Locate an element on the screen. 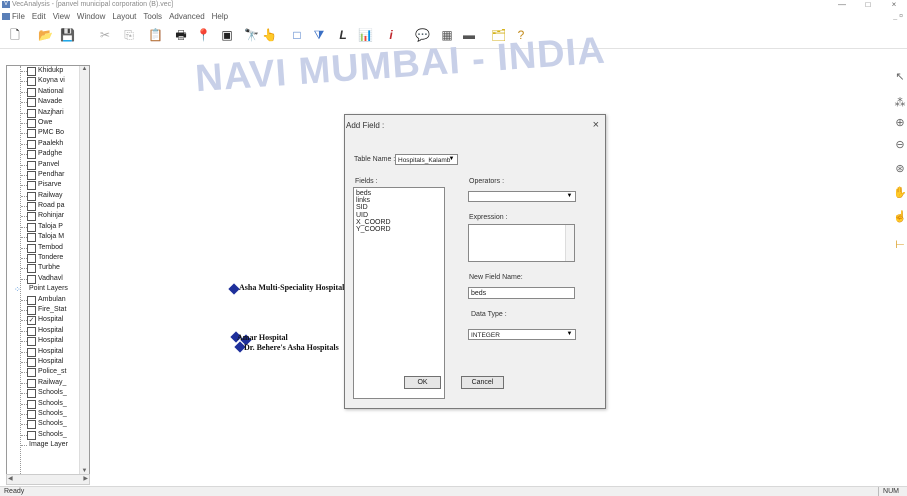 The height and width of the screenshot is (496, 907). pan-icon: ✋ is located at coordinates (900, 192).